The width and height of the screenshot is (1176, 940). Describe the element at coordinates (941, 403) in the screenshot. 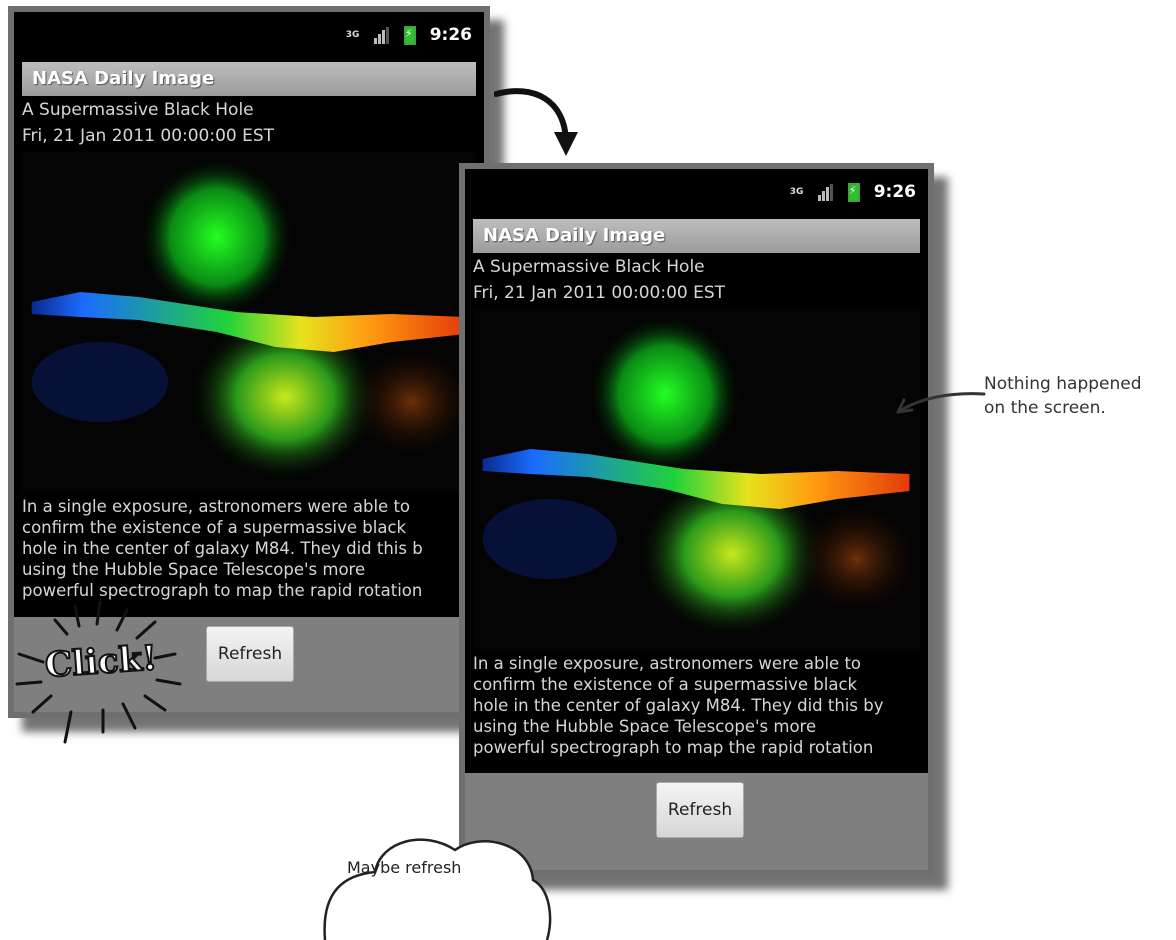

I see `note-arrow-icon` at that location.